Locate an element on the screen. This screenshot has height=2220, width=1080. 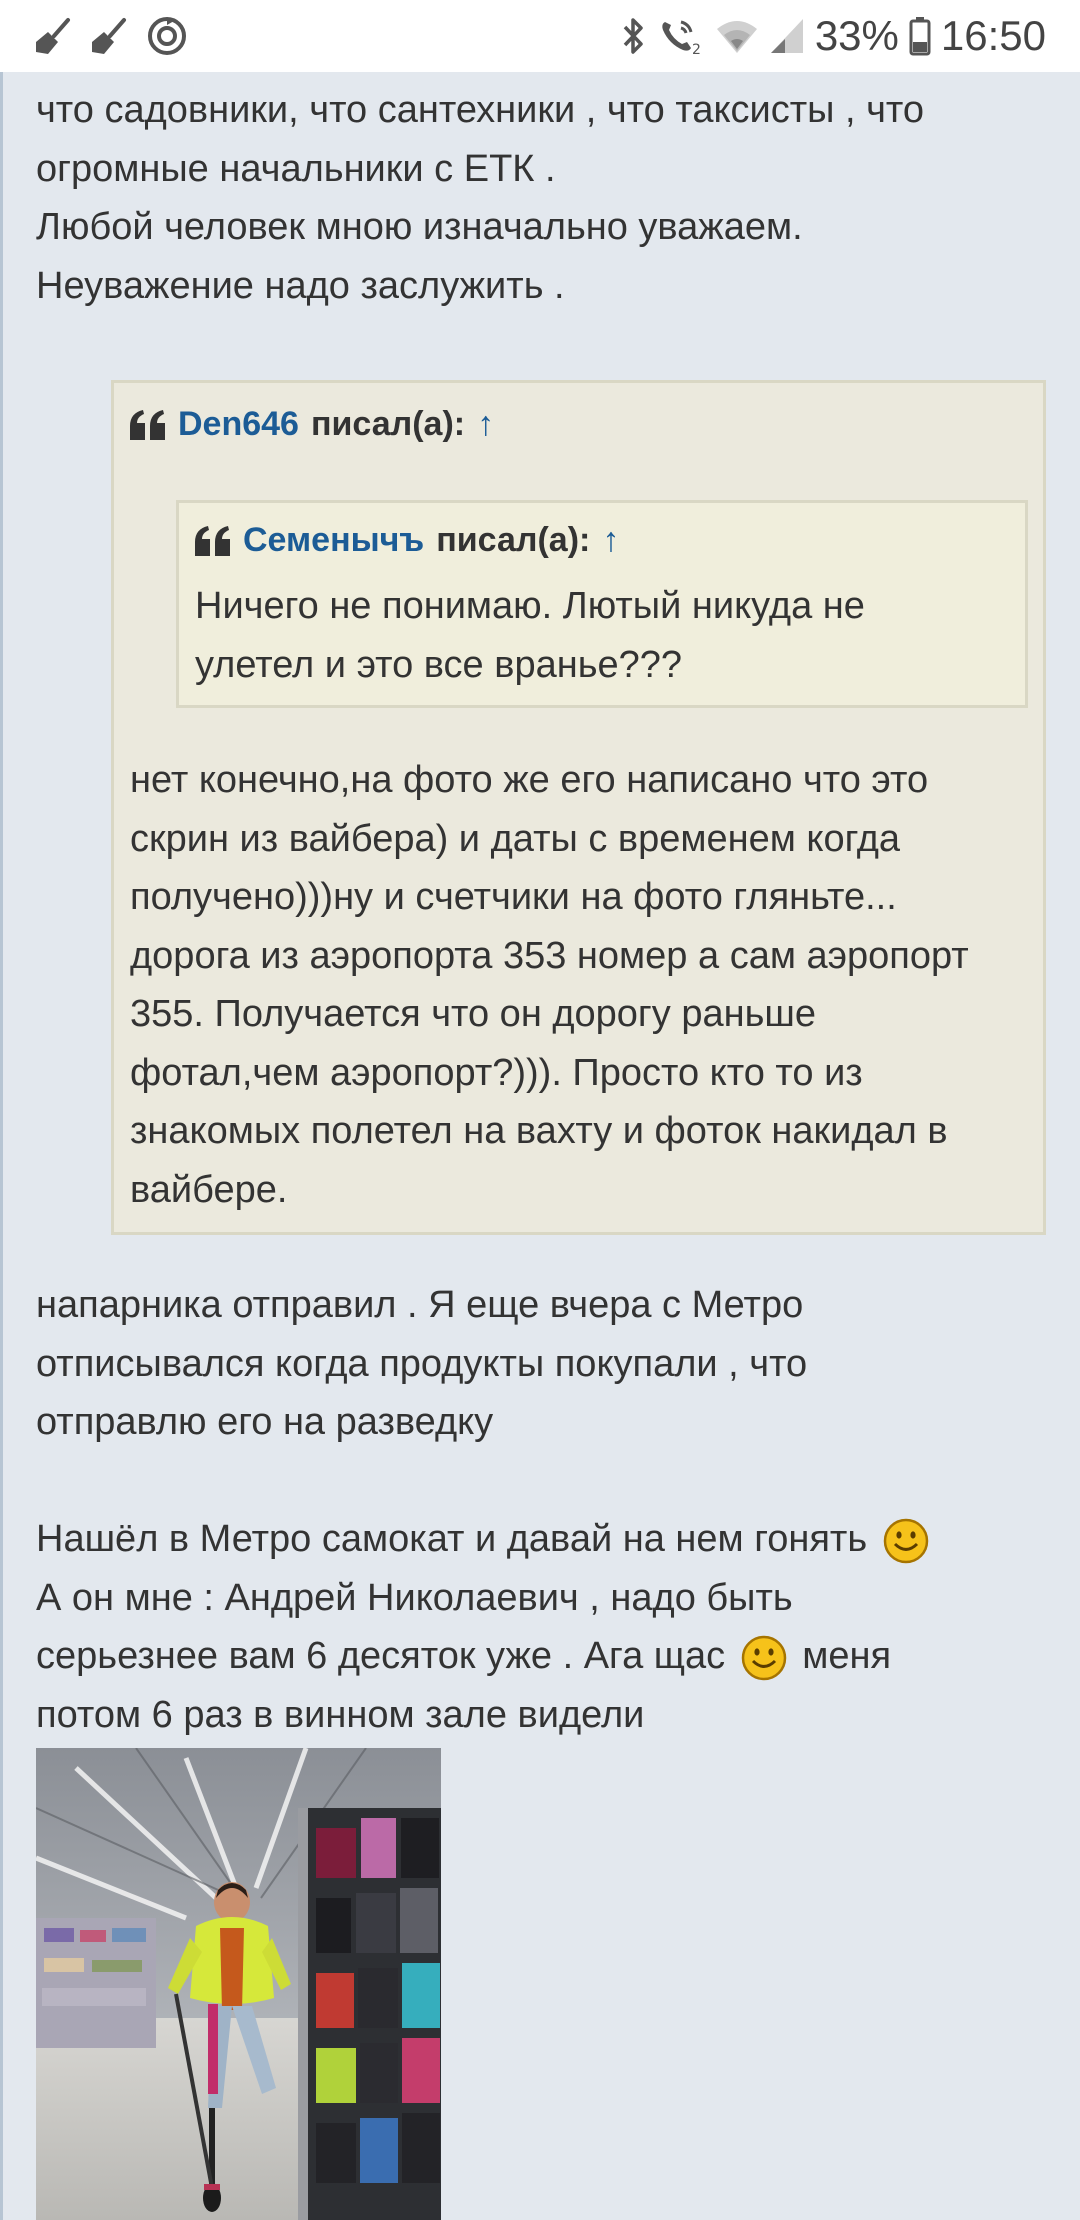
sync-icon is located at coordinates (167, 36).